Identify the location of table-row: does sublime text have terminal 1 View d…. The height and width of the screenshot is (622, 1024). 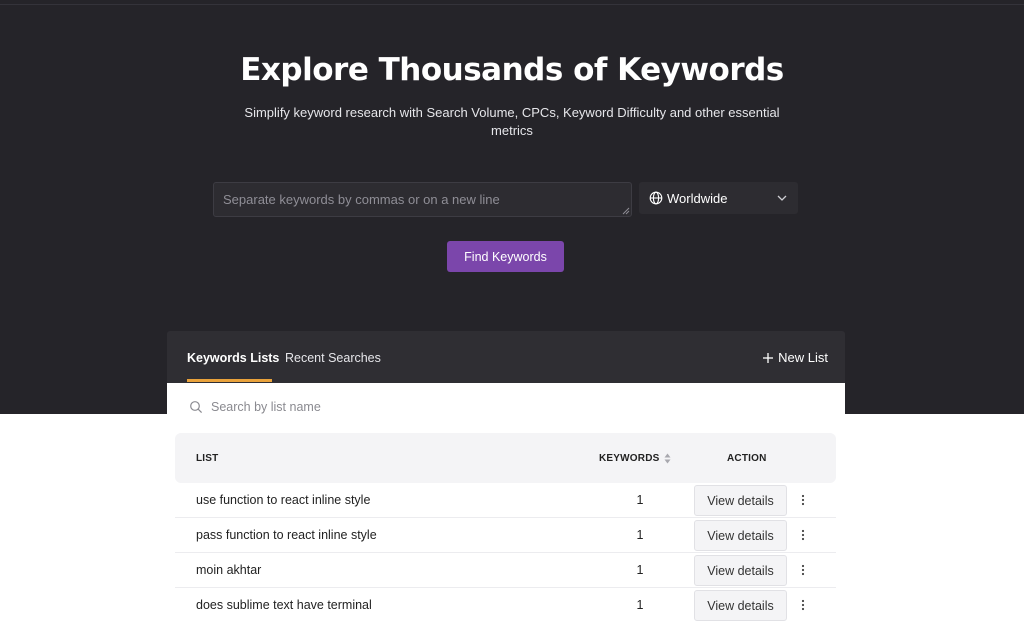
(505, 605).